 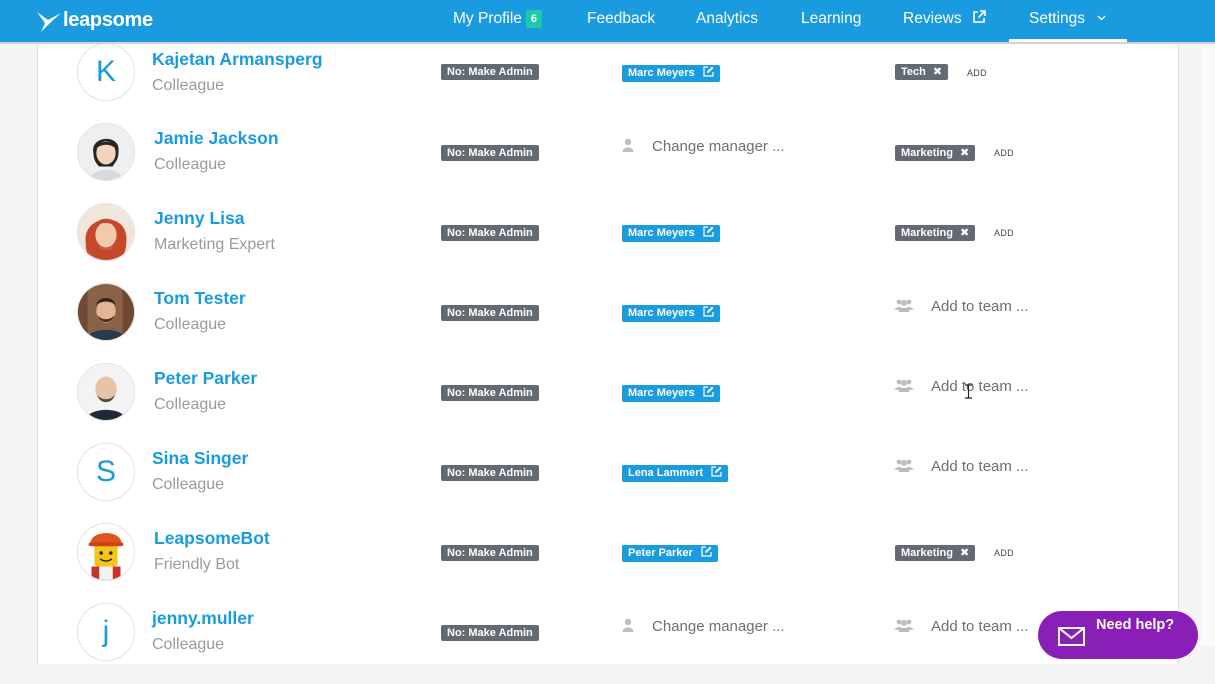 What do you see at coordinates (203, 618) in the screenshot?
I see `user-name-link: jenny.muller` at bounding box center [203, 618].